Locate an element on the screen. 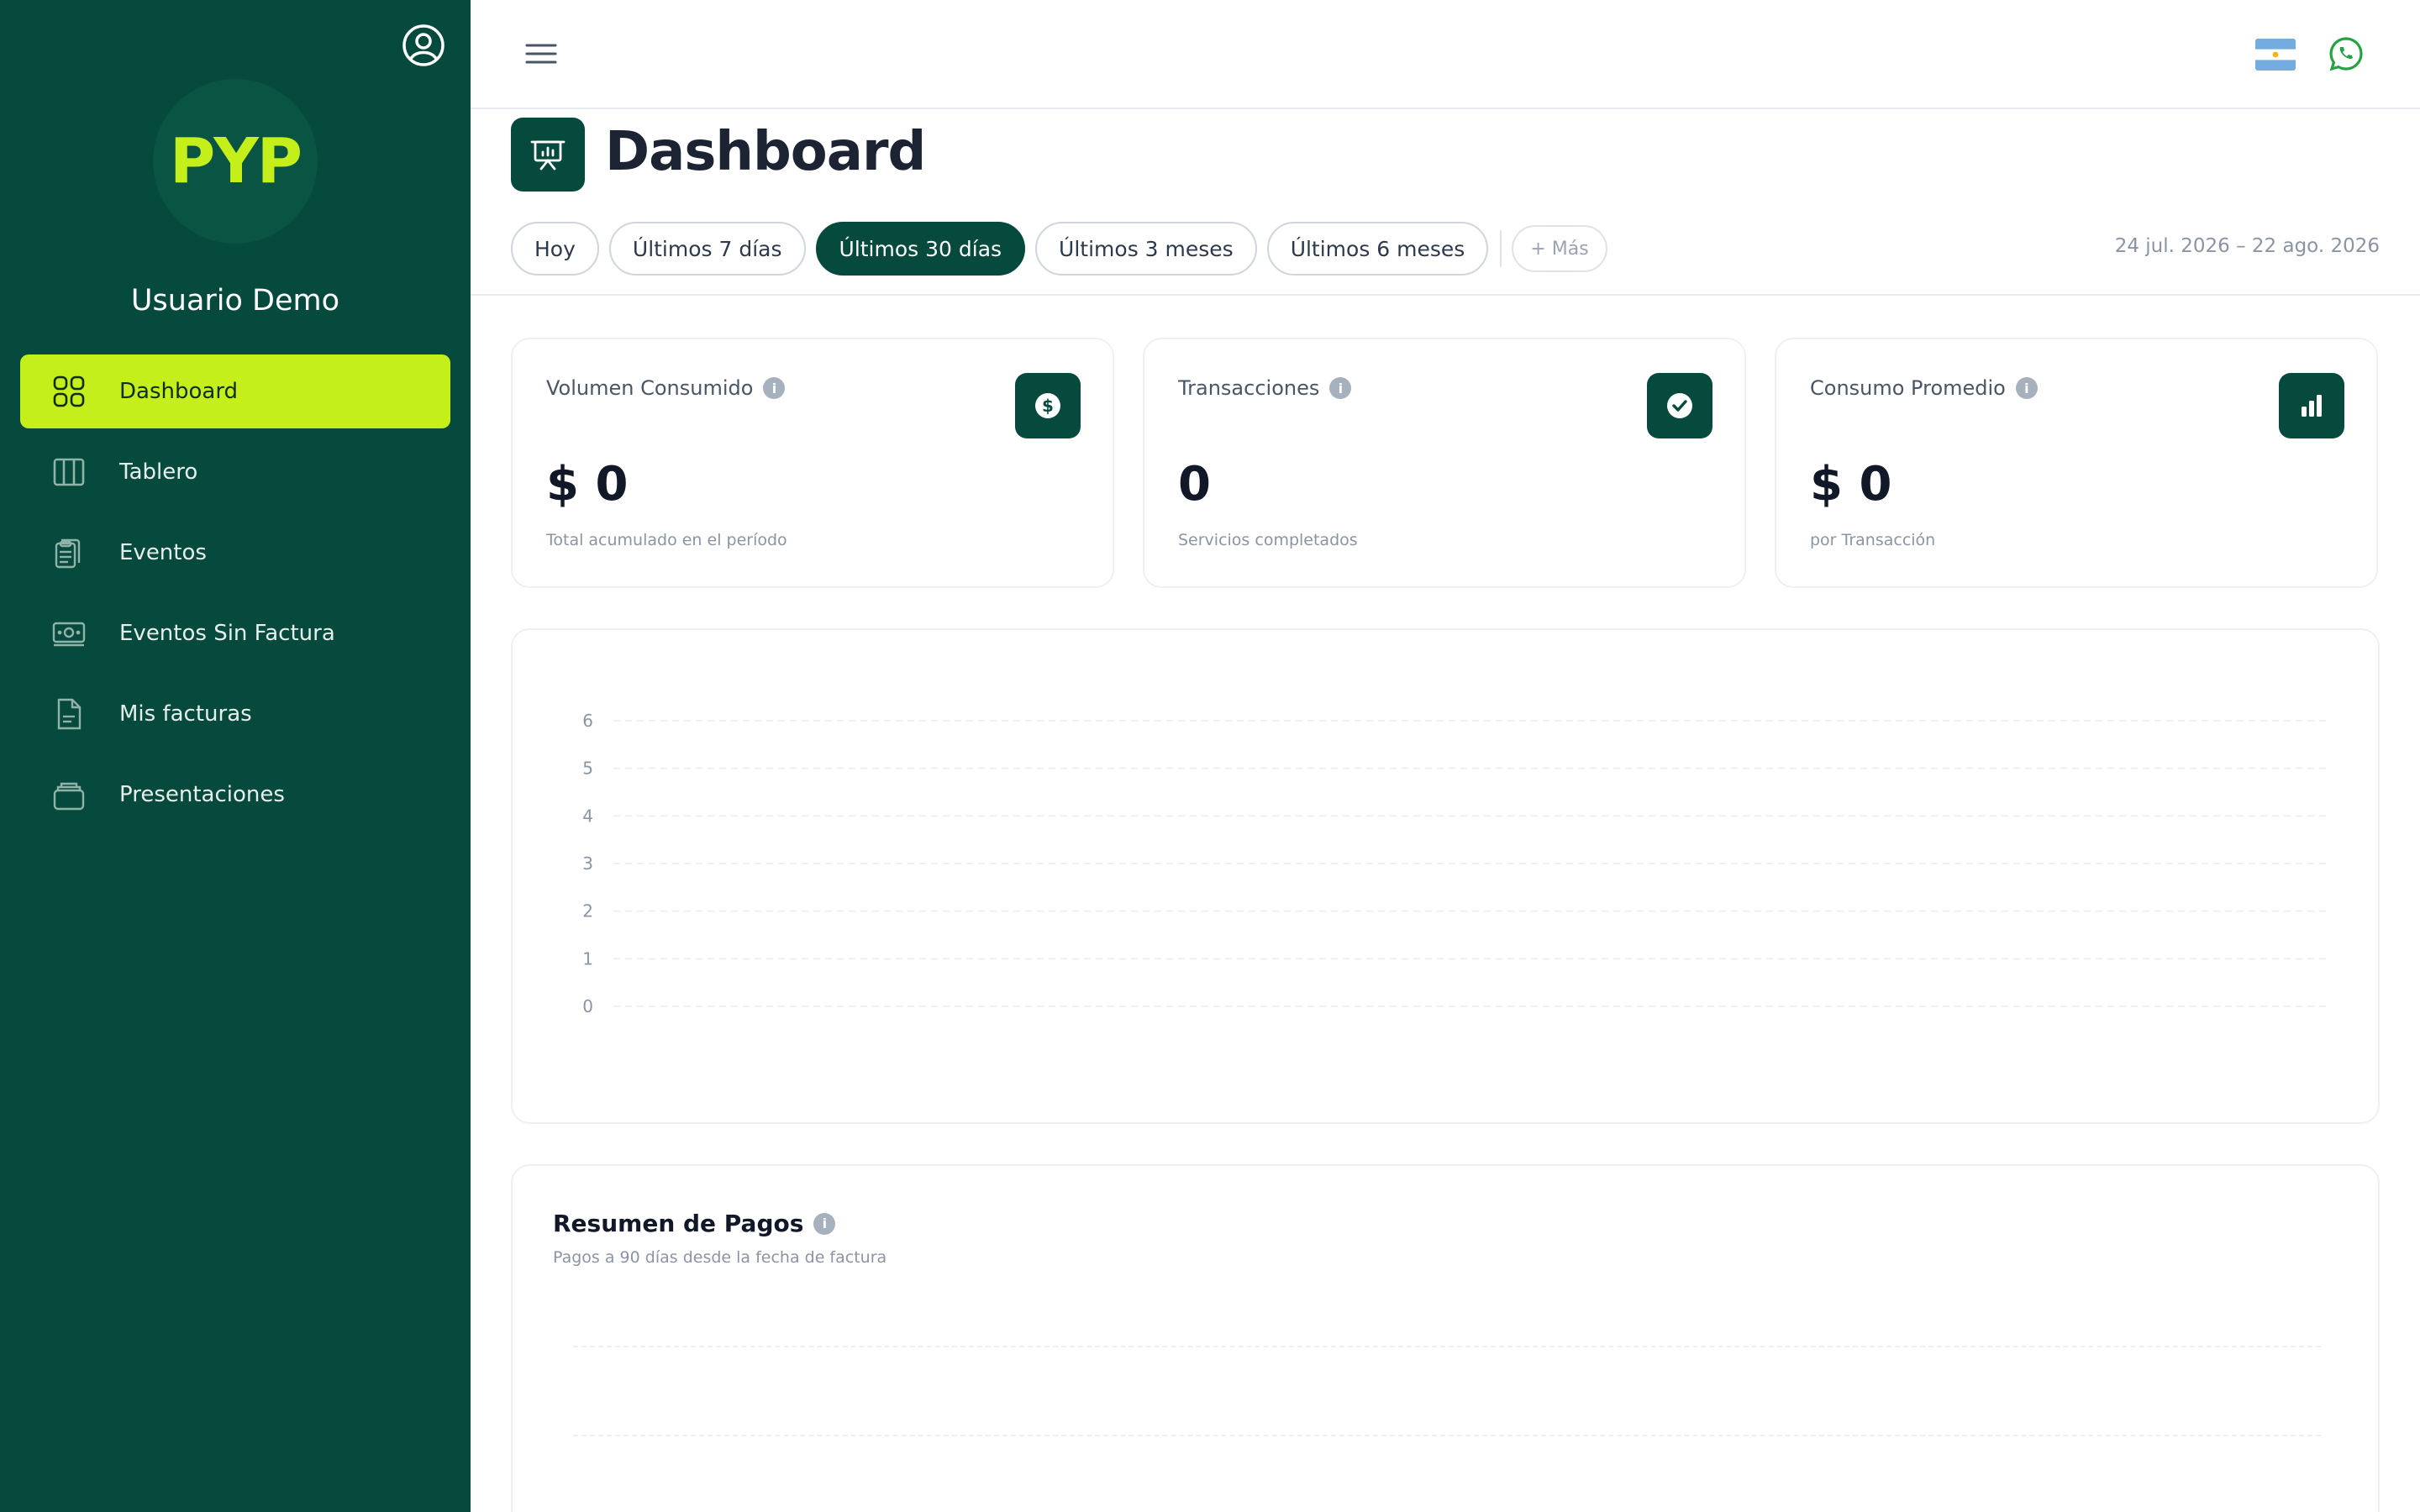 This screenshot has width=2420, height=1512. card-label: Volumen Consumido is located at coordinates (650, 388).